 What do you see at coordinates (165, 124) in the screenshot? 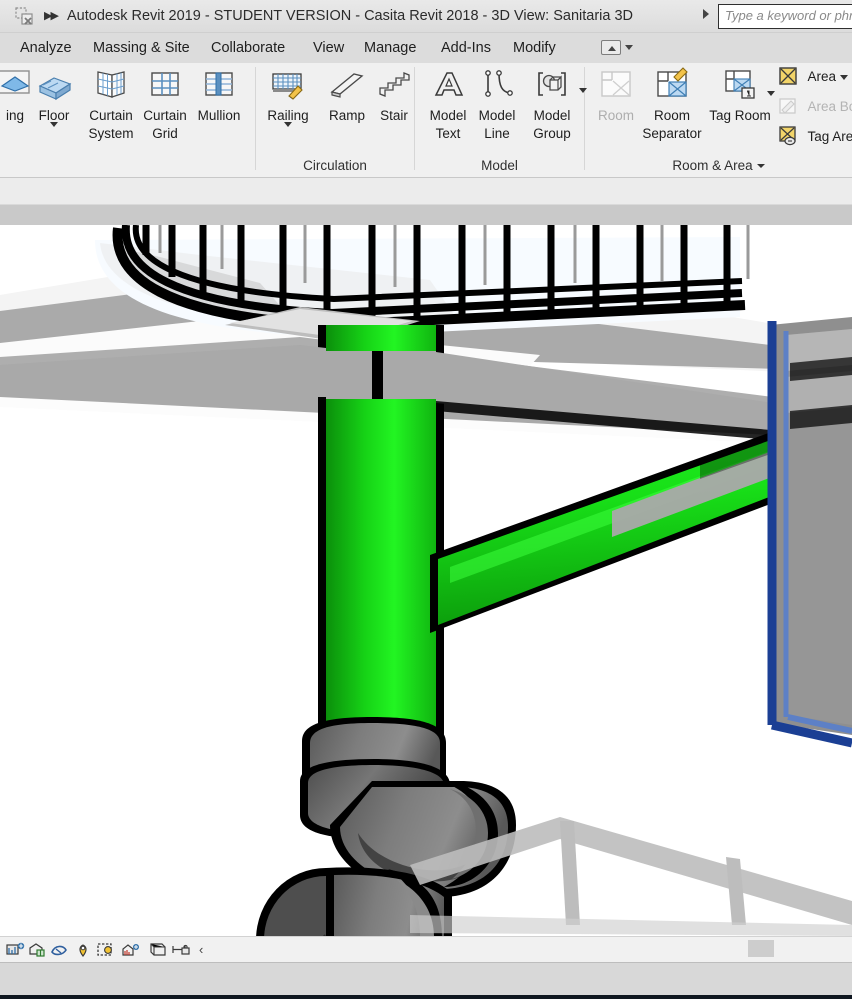
I see `ribbon-button-label: Curtain Grid` at bounding box center [165, 124].